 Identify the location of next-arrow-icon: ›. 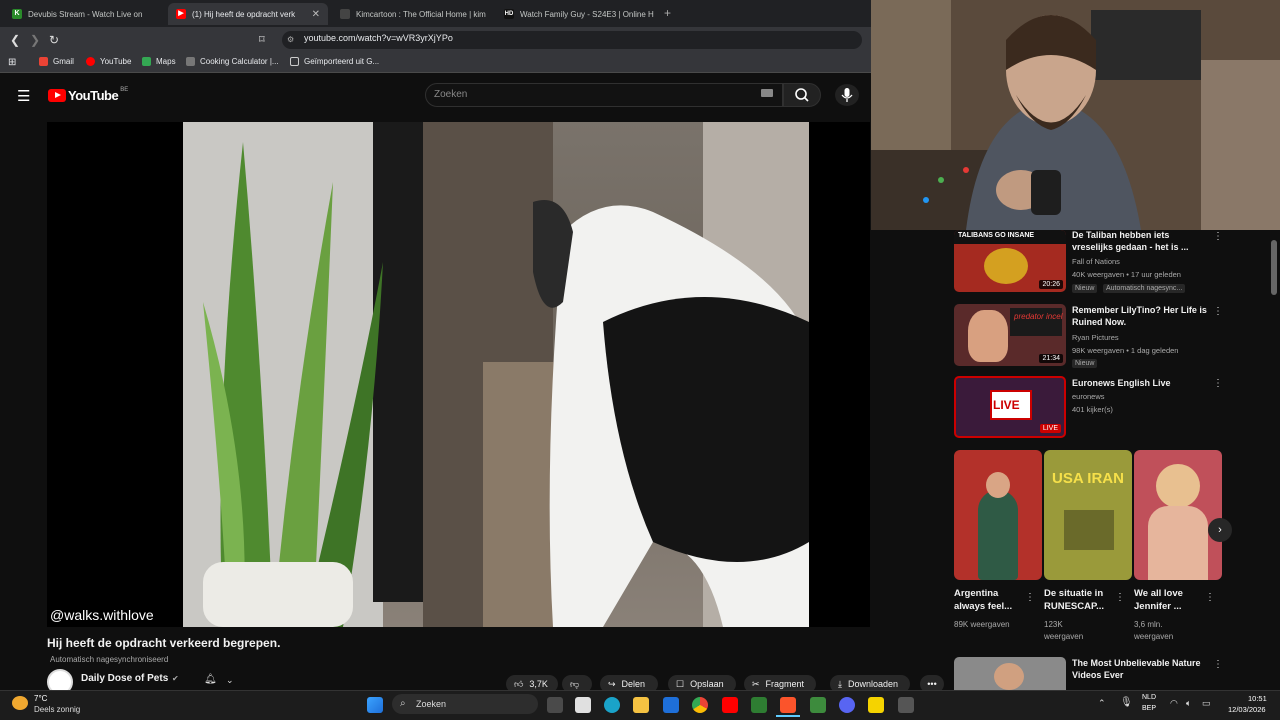
(1220, 530).